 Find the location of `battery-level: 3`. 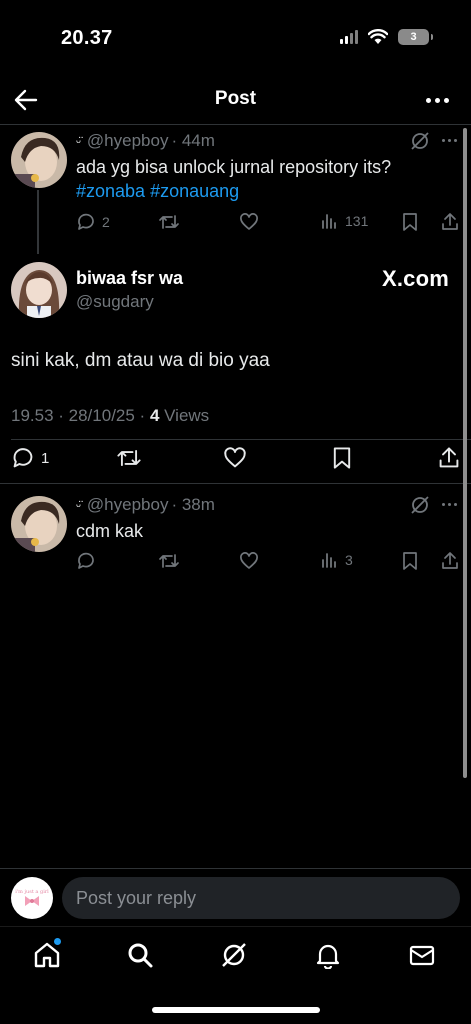

battery-level: 3 is located at coordinates (413, 37).